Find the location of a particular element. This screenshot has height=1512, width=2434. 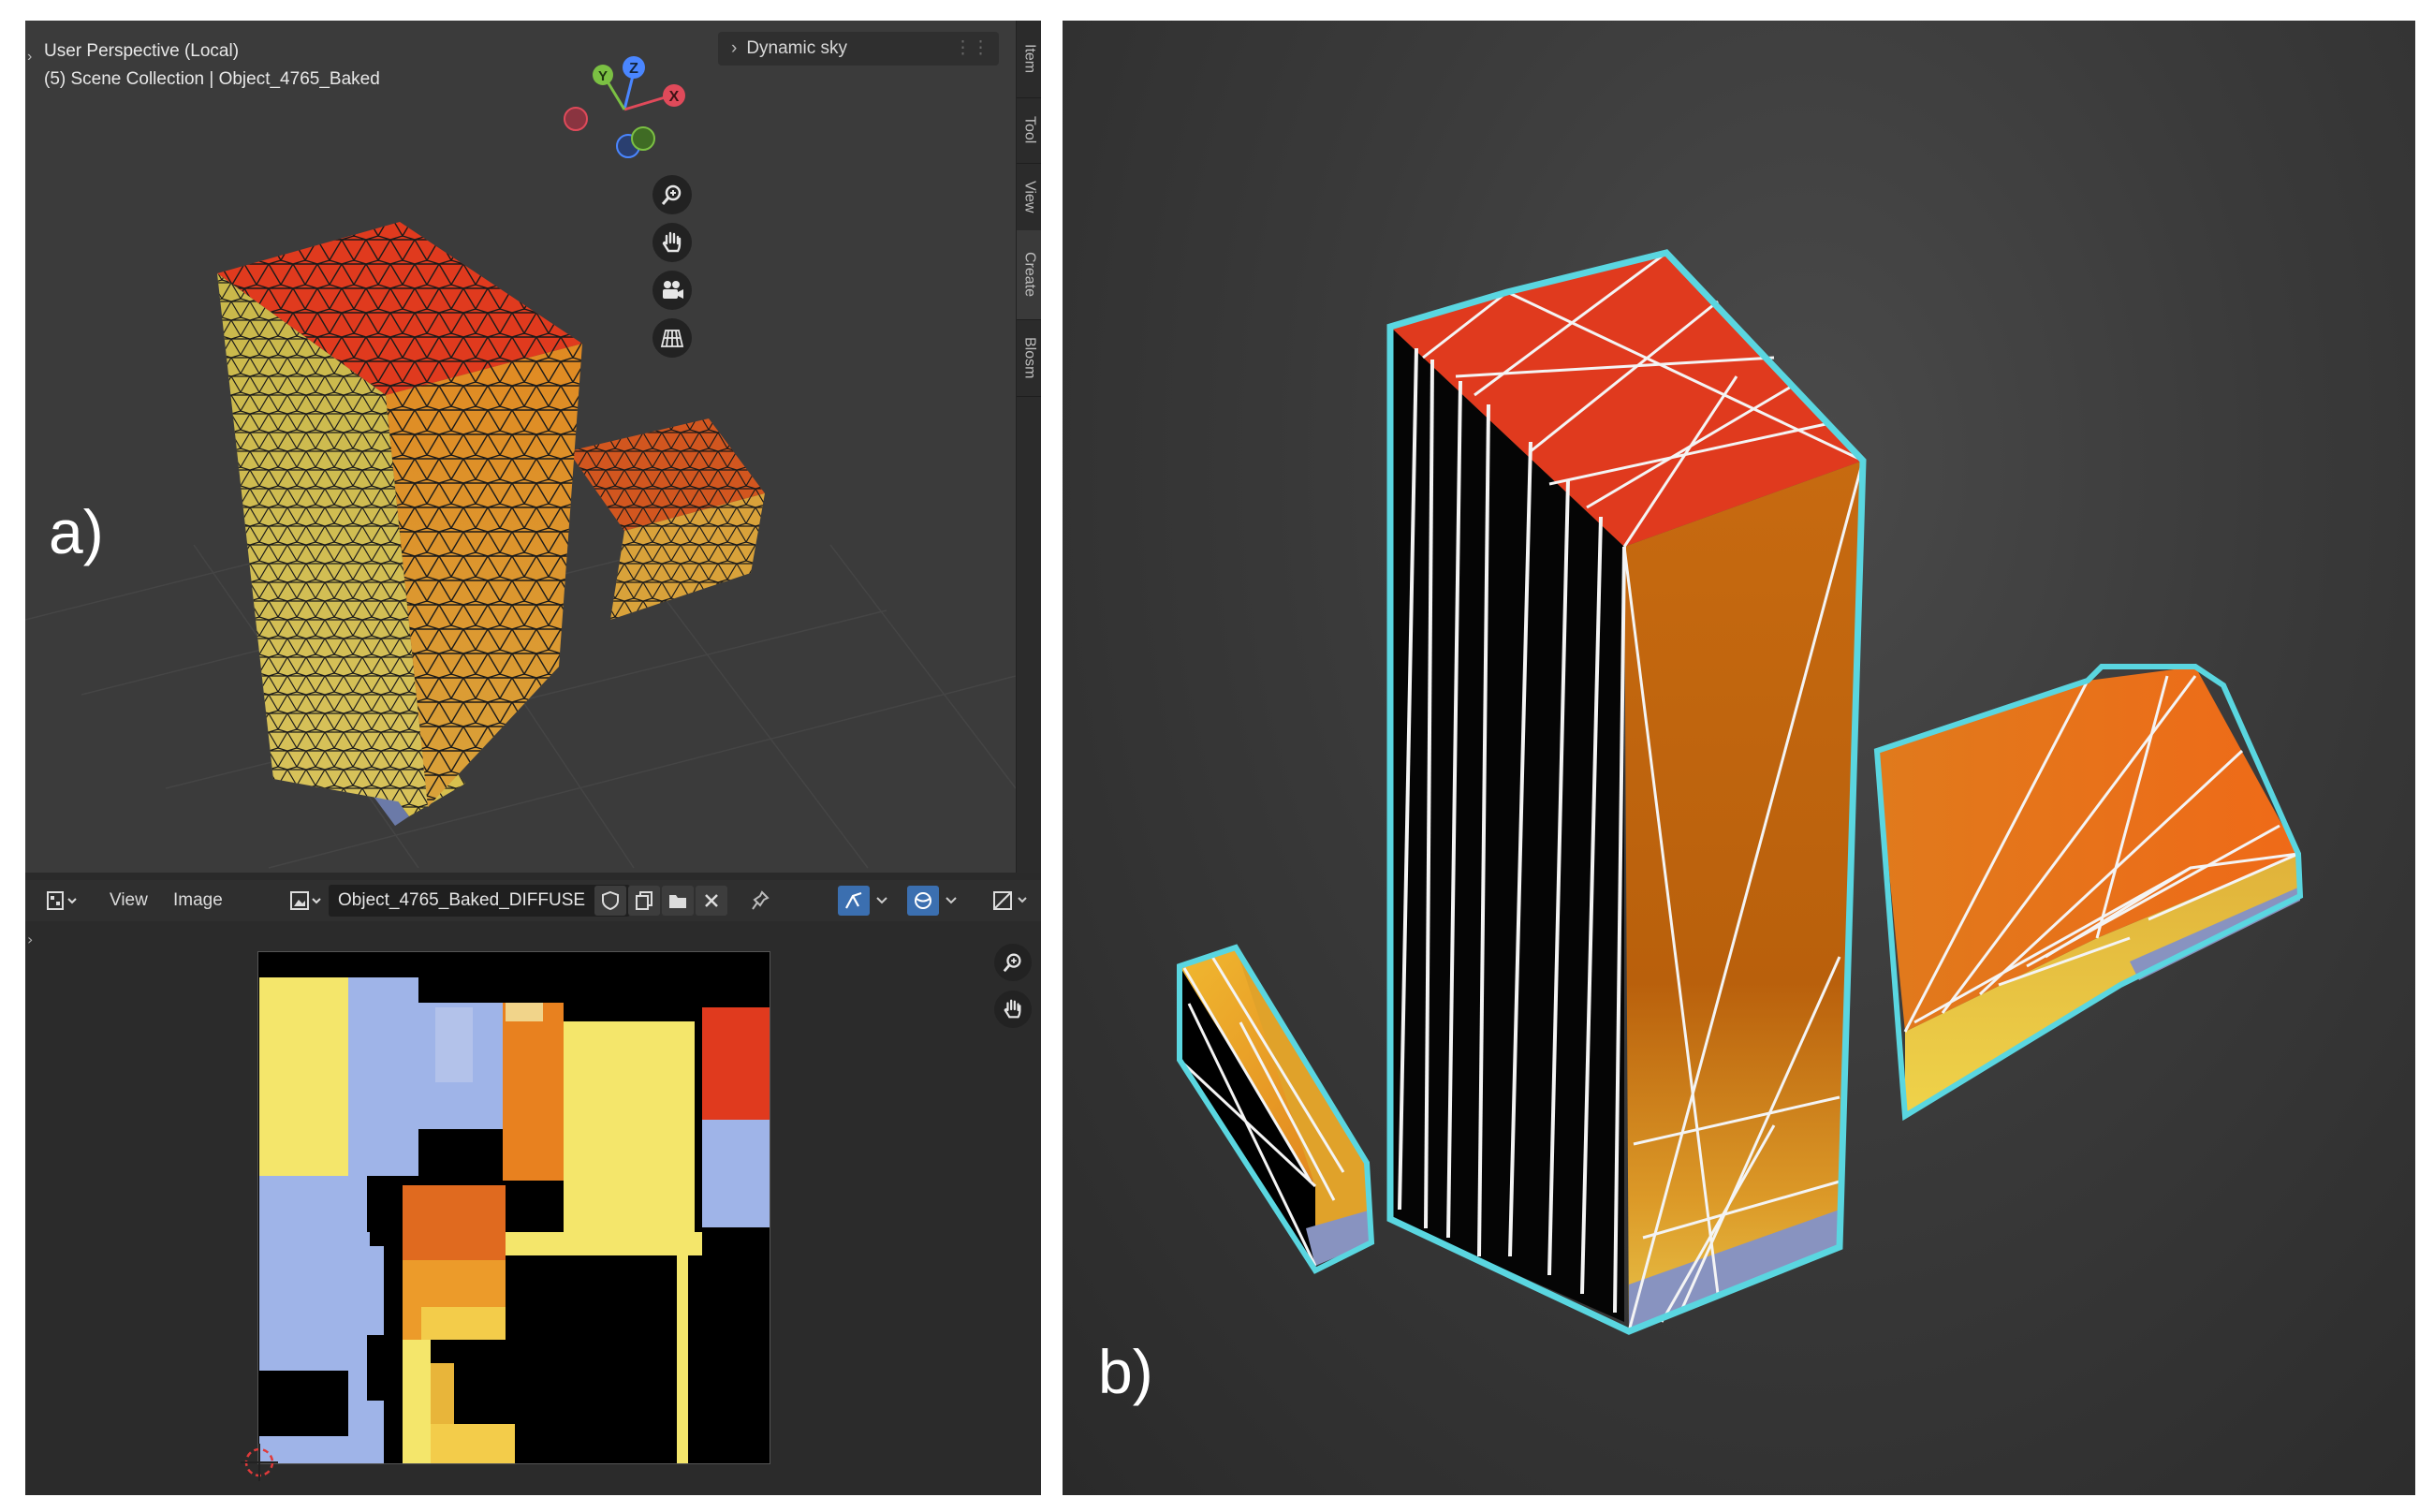

close-icon is located at coordinates (711, 901).